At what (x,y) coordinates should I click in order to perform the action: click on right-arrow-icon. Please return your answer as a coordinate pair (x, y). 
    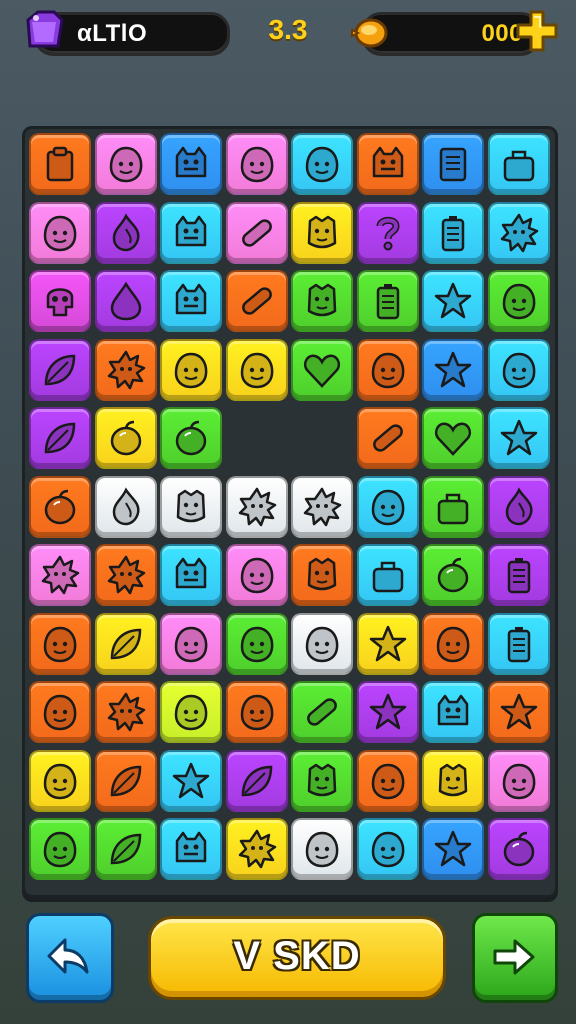
    Looking at the image, I should click on (514, 957).